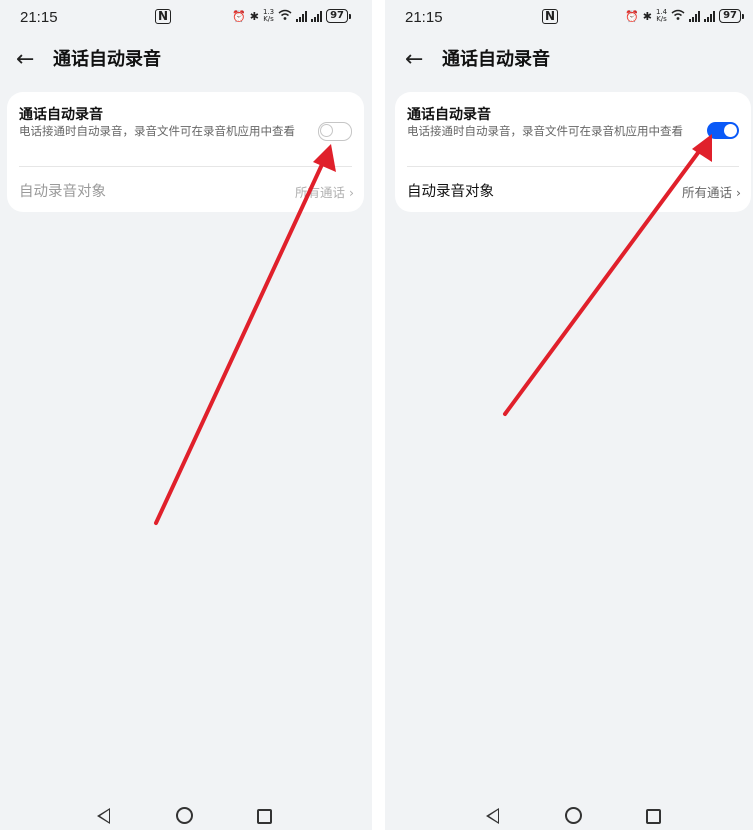 The height and width of the screenshot is (830, 753). What do you see at coordinates (186, 18) in the screenshot?
I see `status-bar: 21:15 N ⏰ ✱ 1.3 K/s 97` at bounding box center [186, 18].